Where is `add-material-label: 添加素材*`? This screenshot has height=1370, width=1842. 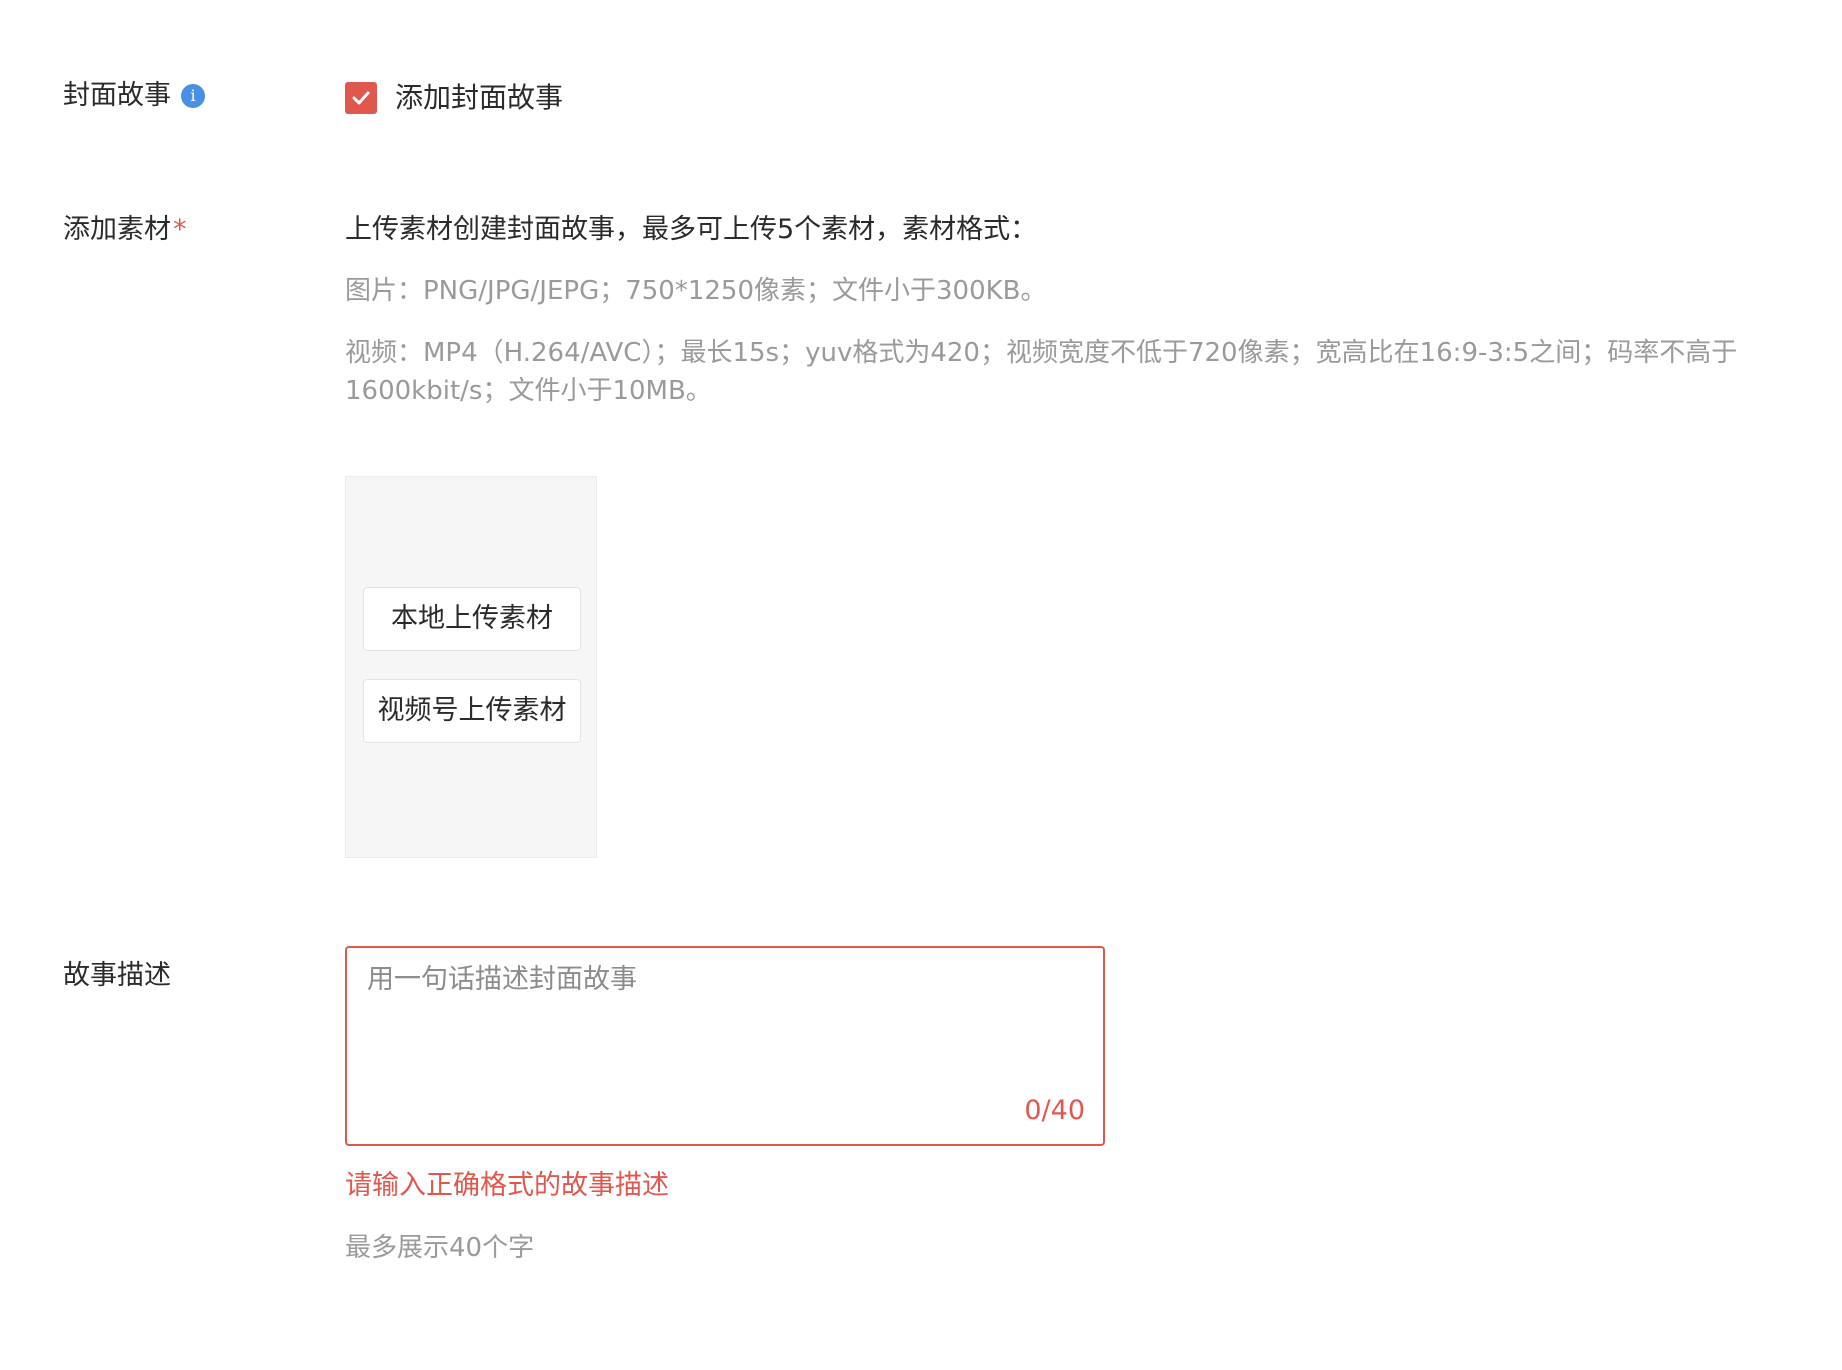
add-material-label: 添加素材* is located at coordinates (125, 230).